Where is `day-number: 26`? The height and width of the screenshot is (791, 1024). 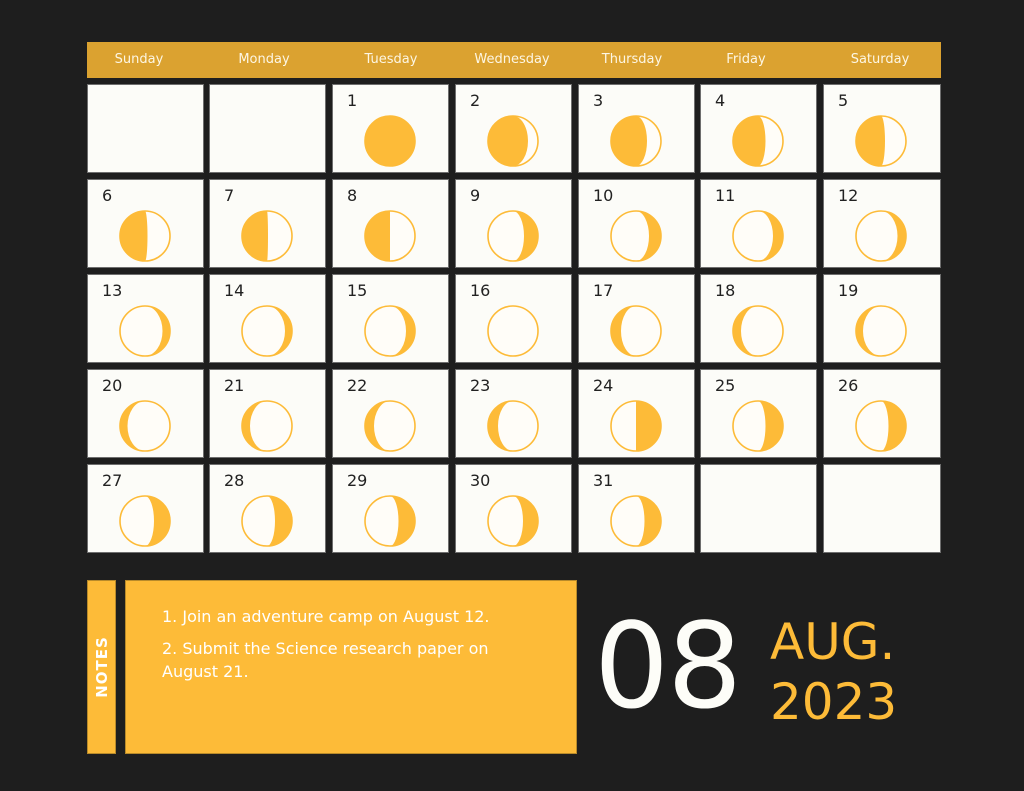 day-number: 26 is located at coordinates (848, 385).